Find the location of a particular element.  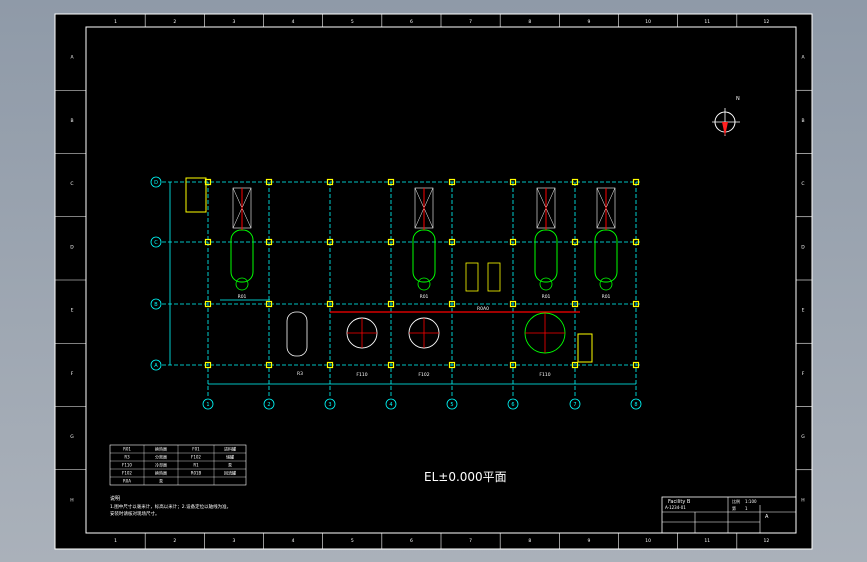

col-axis-label: 2 is located at coordinates (268, 405).